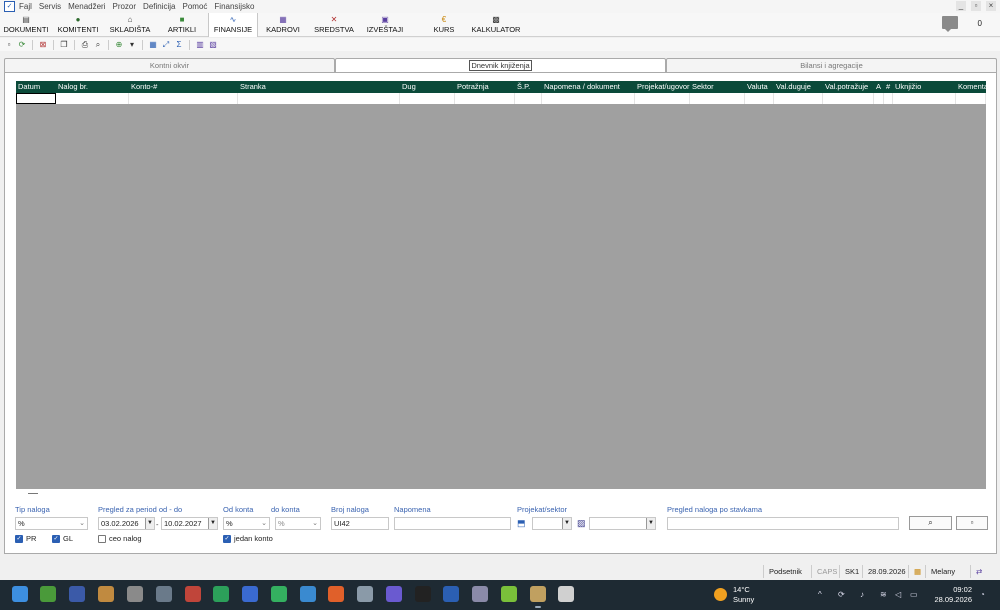 This screenshot has height=610, width=1000. What do you see at coordinates (298, 523) in the screenshot?
I see `do-konta-select: % ⌄` at bounding box center [298, 523].